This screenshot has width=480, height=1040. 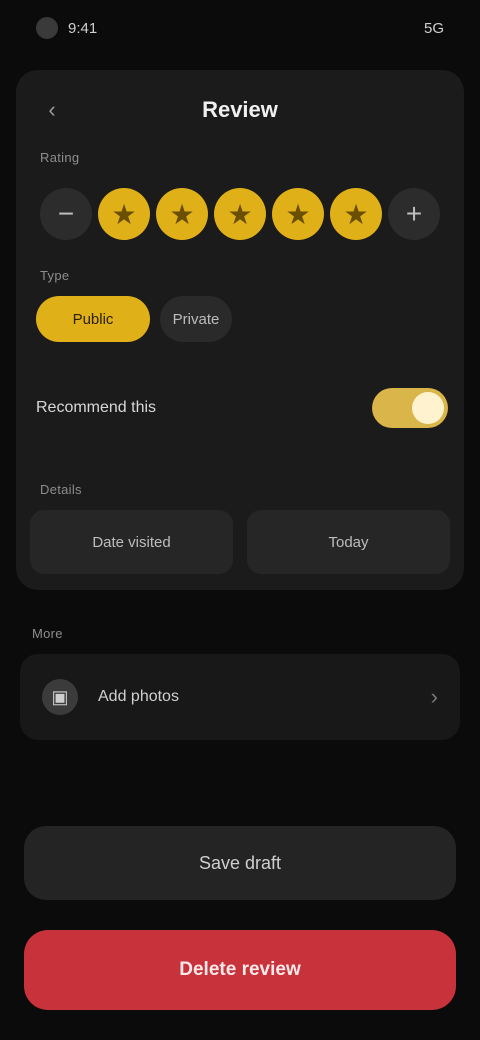 I want to click on app-icon, so click(x=47, y=28).